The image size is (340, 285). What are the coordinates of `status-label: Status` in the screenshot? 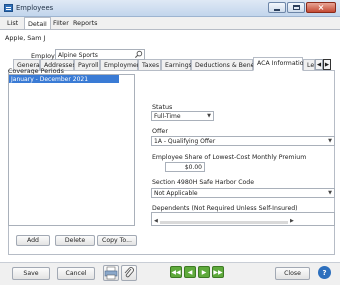 It's located at (162, 107).